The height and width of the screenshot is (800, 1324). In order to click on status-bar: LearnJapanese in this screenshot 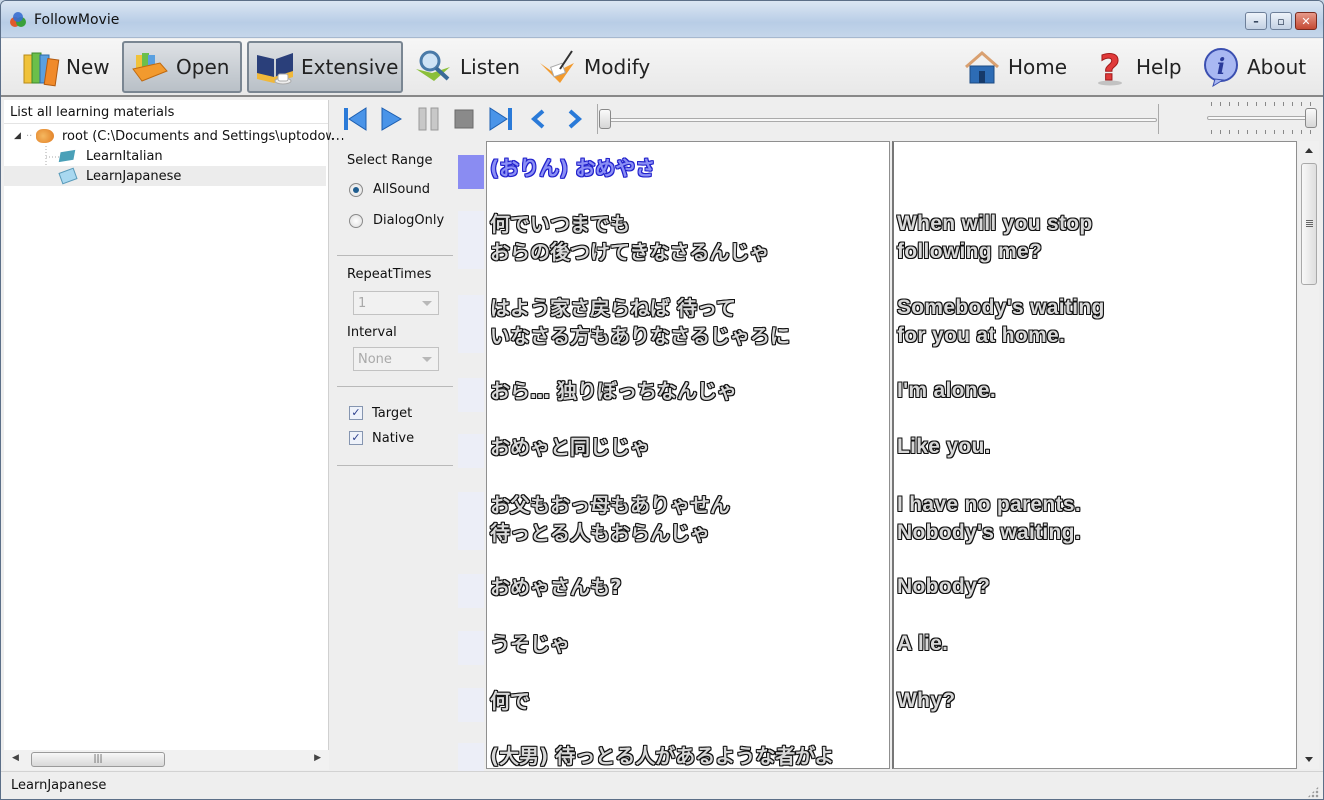, I will do `click(662, 785)`.